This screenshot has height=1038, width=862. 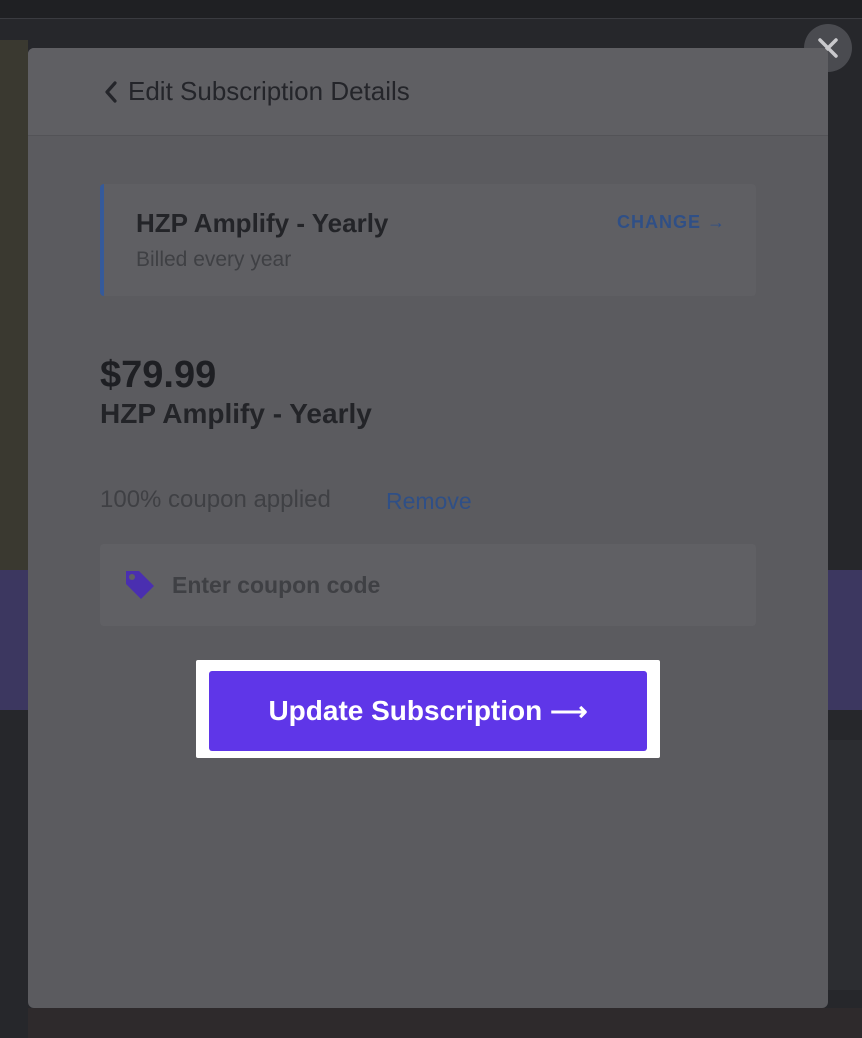 What do you see at coordinates (845, 865) in the screenshot?
I see `background-right-panel` at bounding box center [845, 865].